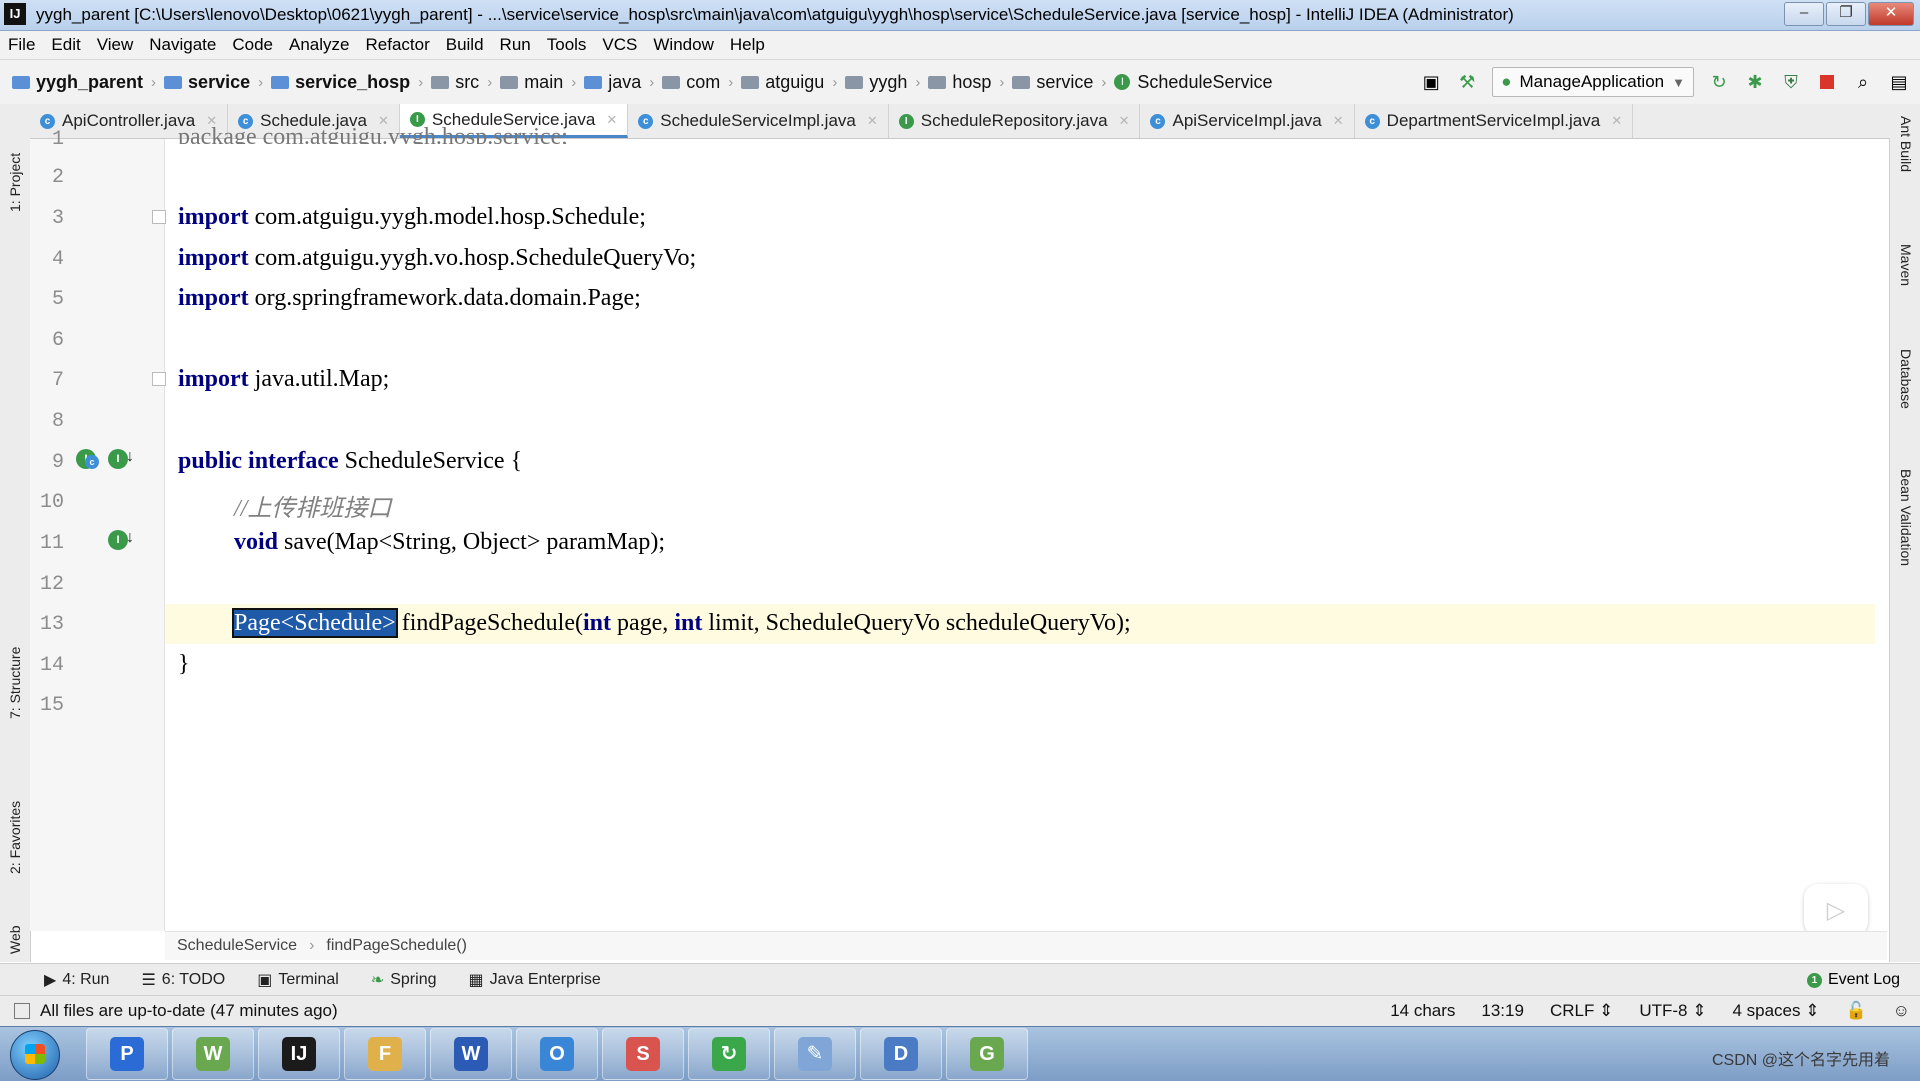 The height and width of the screenshot is (1081, 1920). Describe the element at coordinates (1672, 1011) in the screenshot. I see `file-encoding: UTF-8 ⇕` at that location.